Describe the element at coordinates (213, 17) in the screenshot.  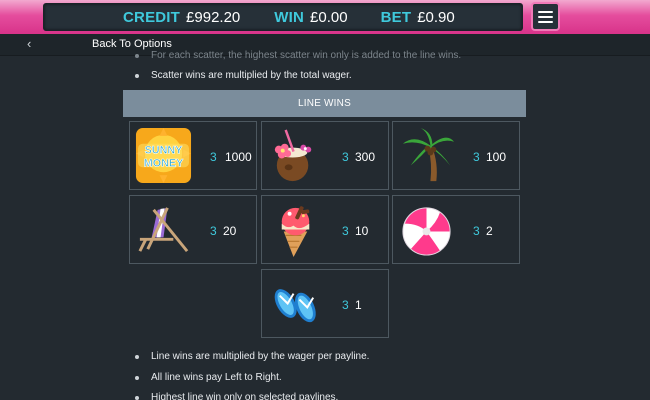
I see `credit-value: £992.20` at that location.